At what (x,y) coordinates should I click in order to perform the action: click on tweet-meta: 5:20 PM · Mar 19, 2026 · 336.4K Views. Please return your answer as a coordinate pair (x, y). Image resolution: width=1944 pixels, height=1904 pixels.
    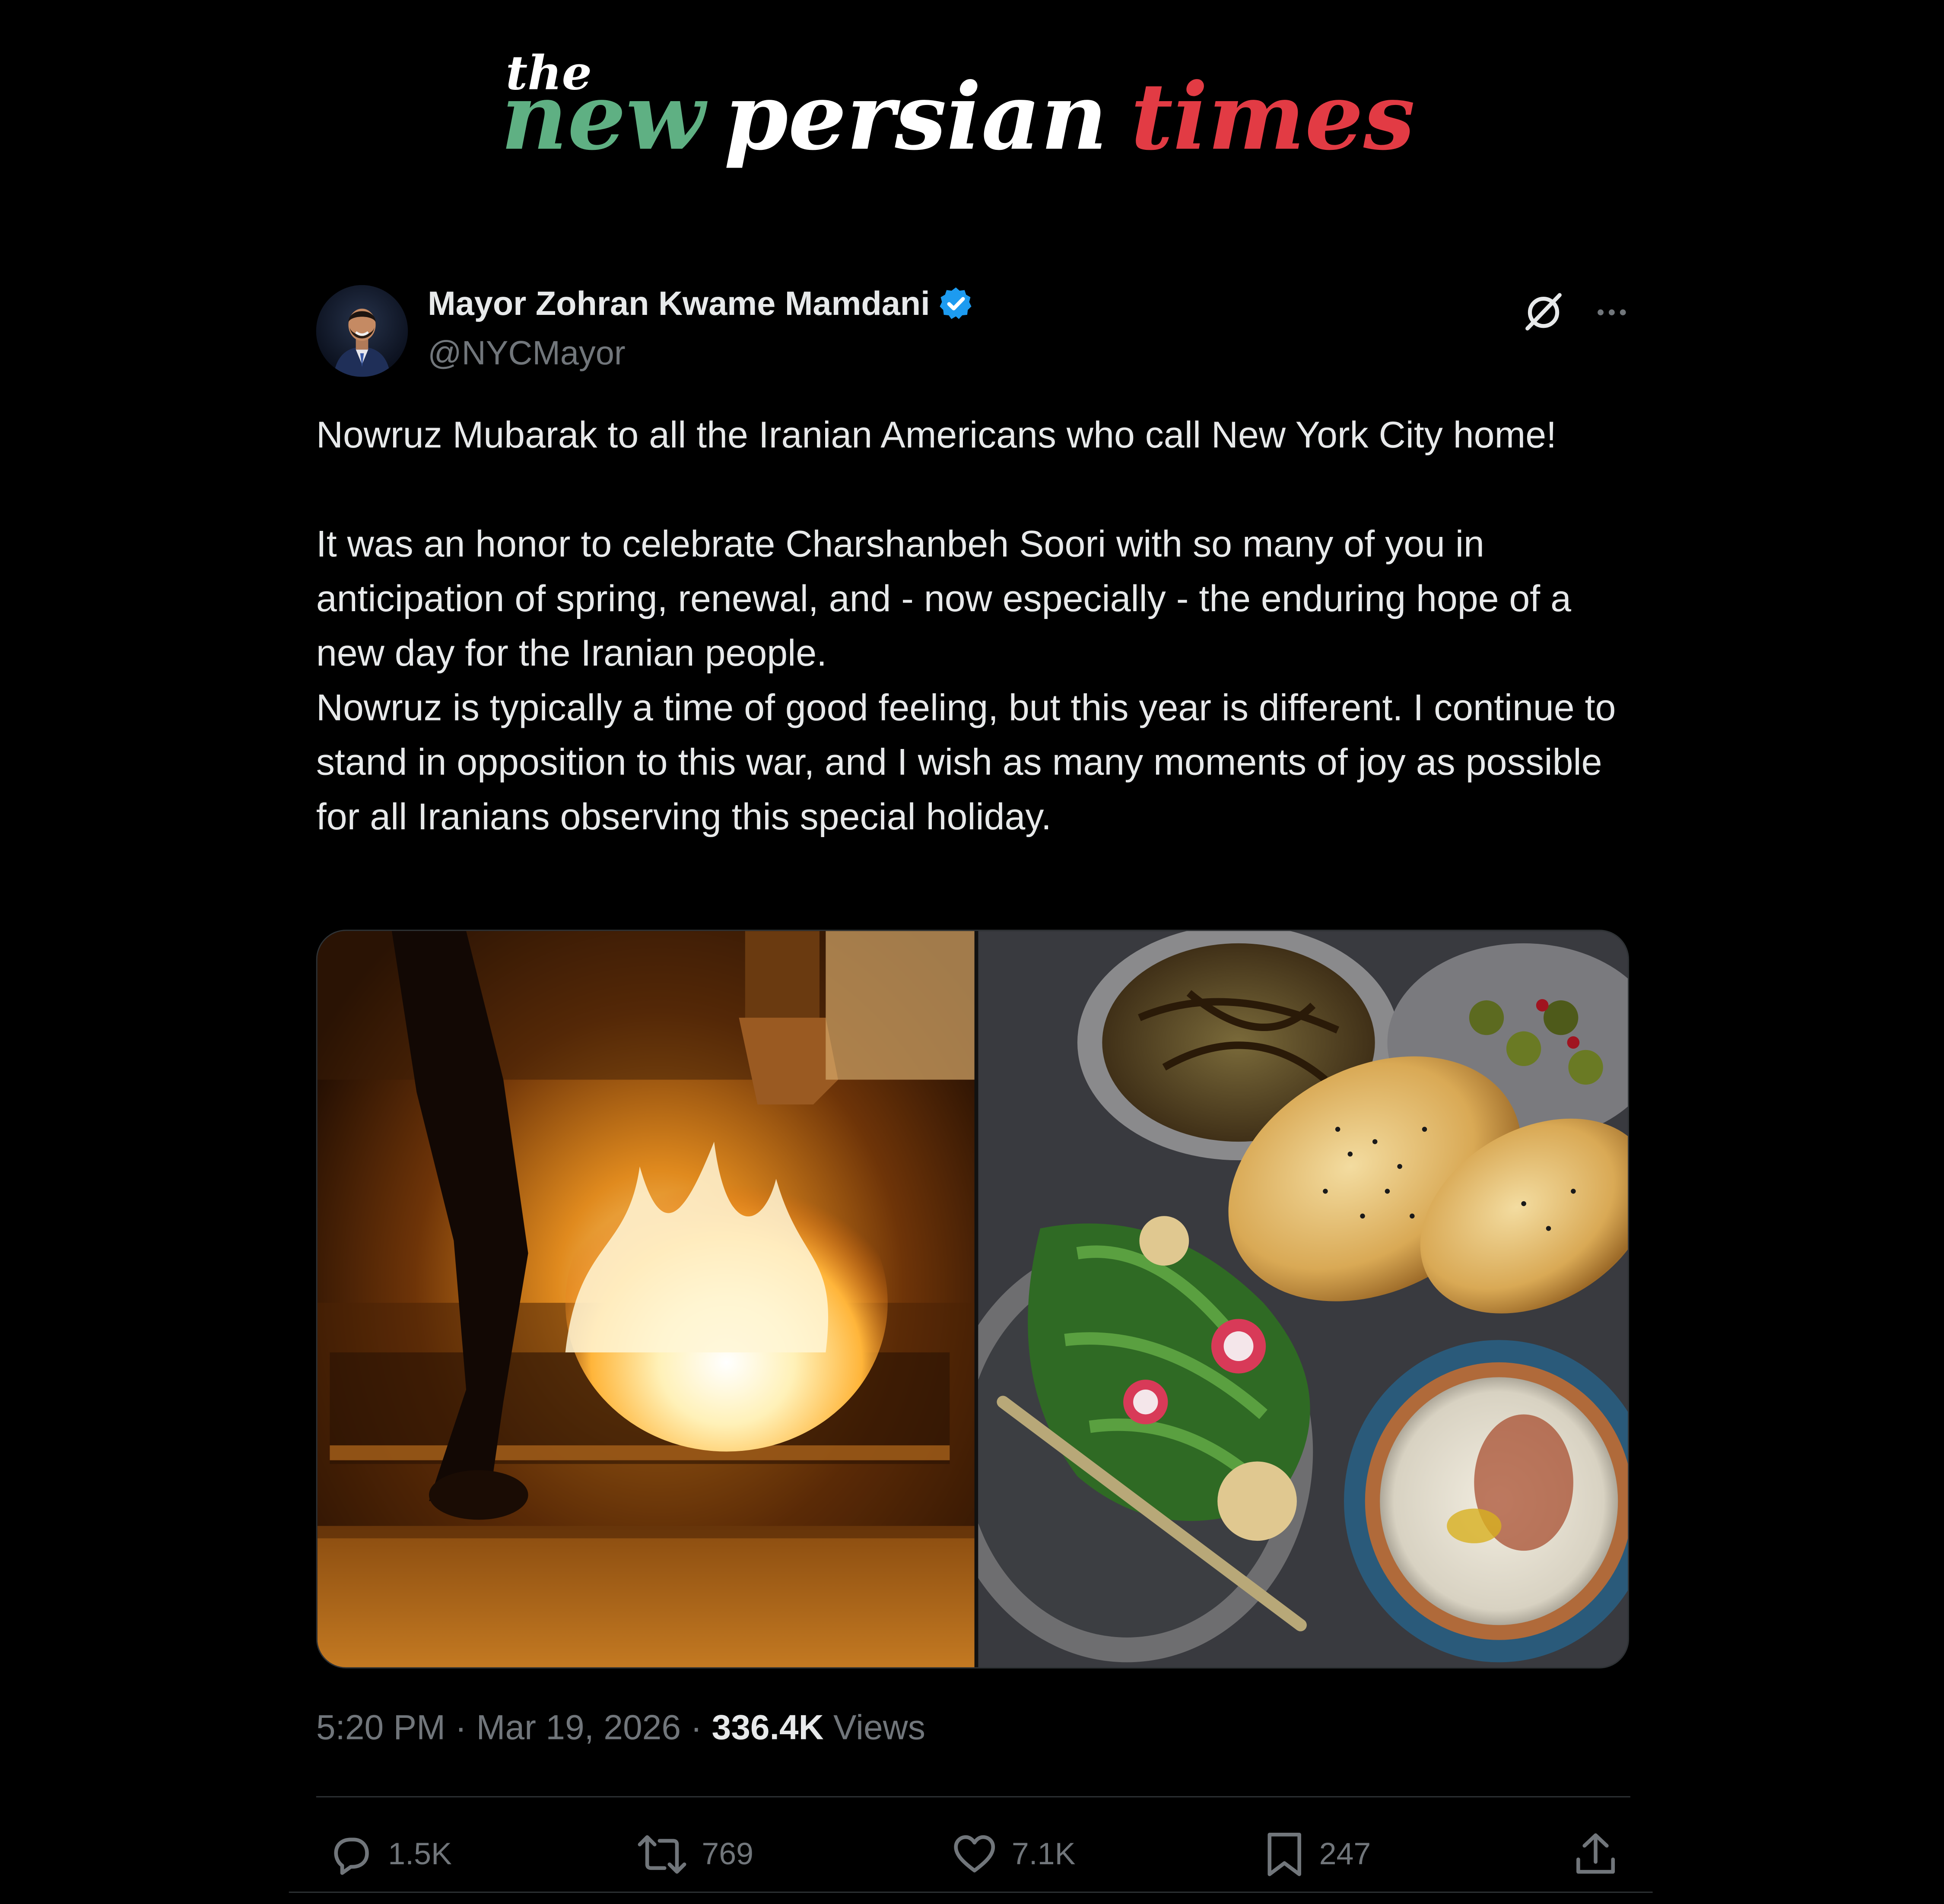
    Looking at the image, I should click on (620, 1728).